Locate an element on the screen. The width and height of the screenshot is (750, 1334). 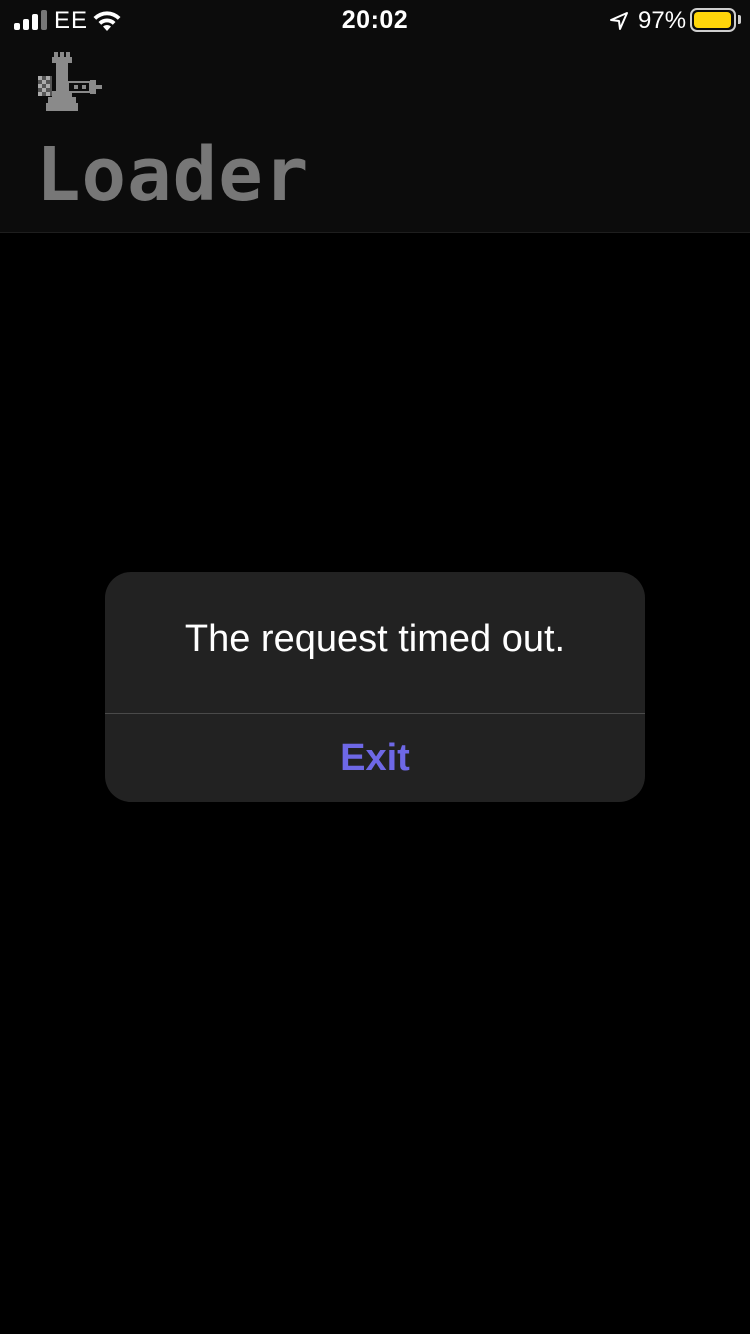
battery-level-fill is located at coordinates (712, 20).